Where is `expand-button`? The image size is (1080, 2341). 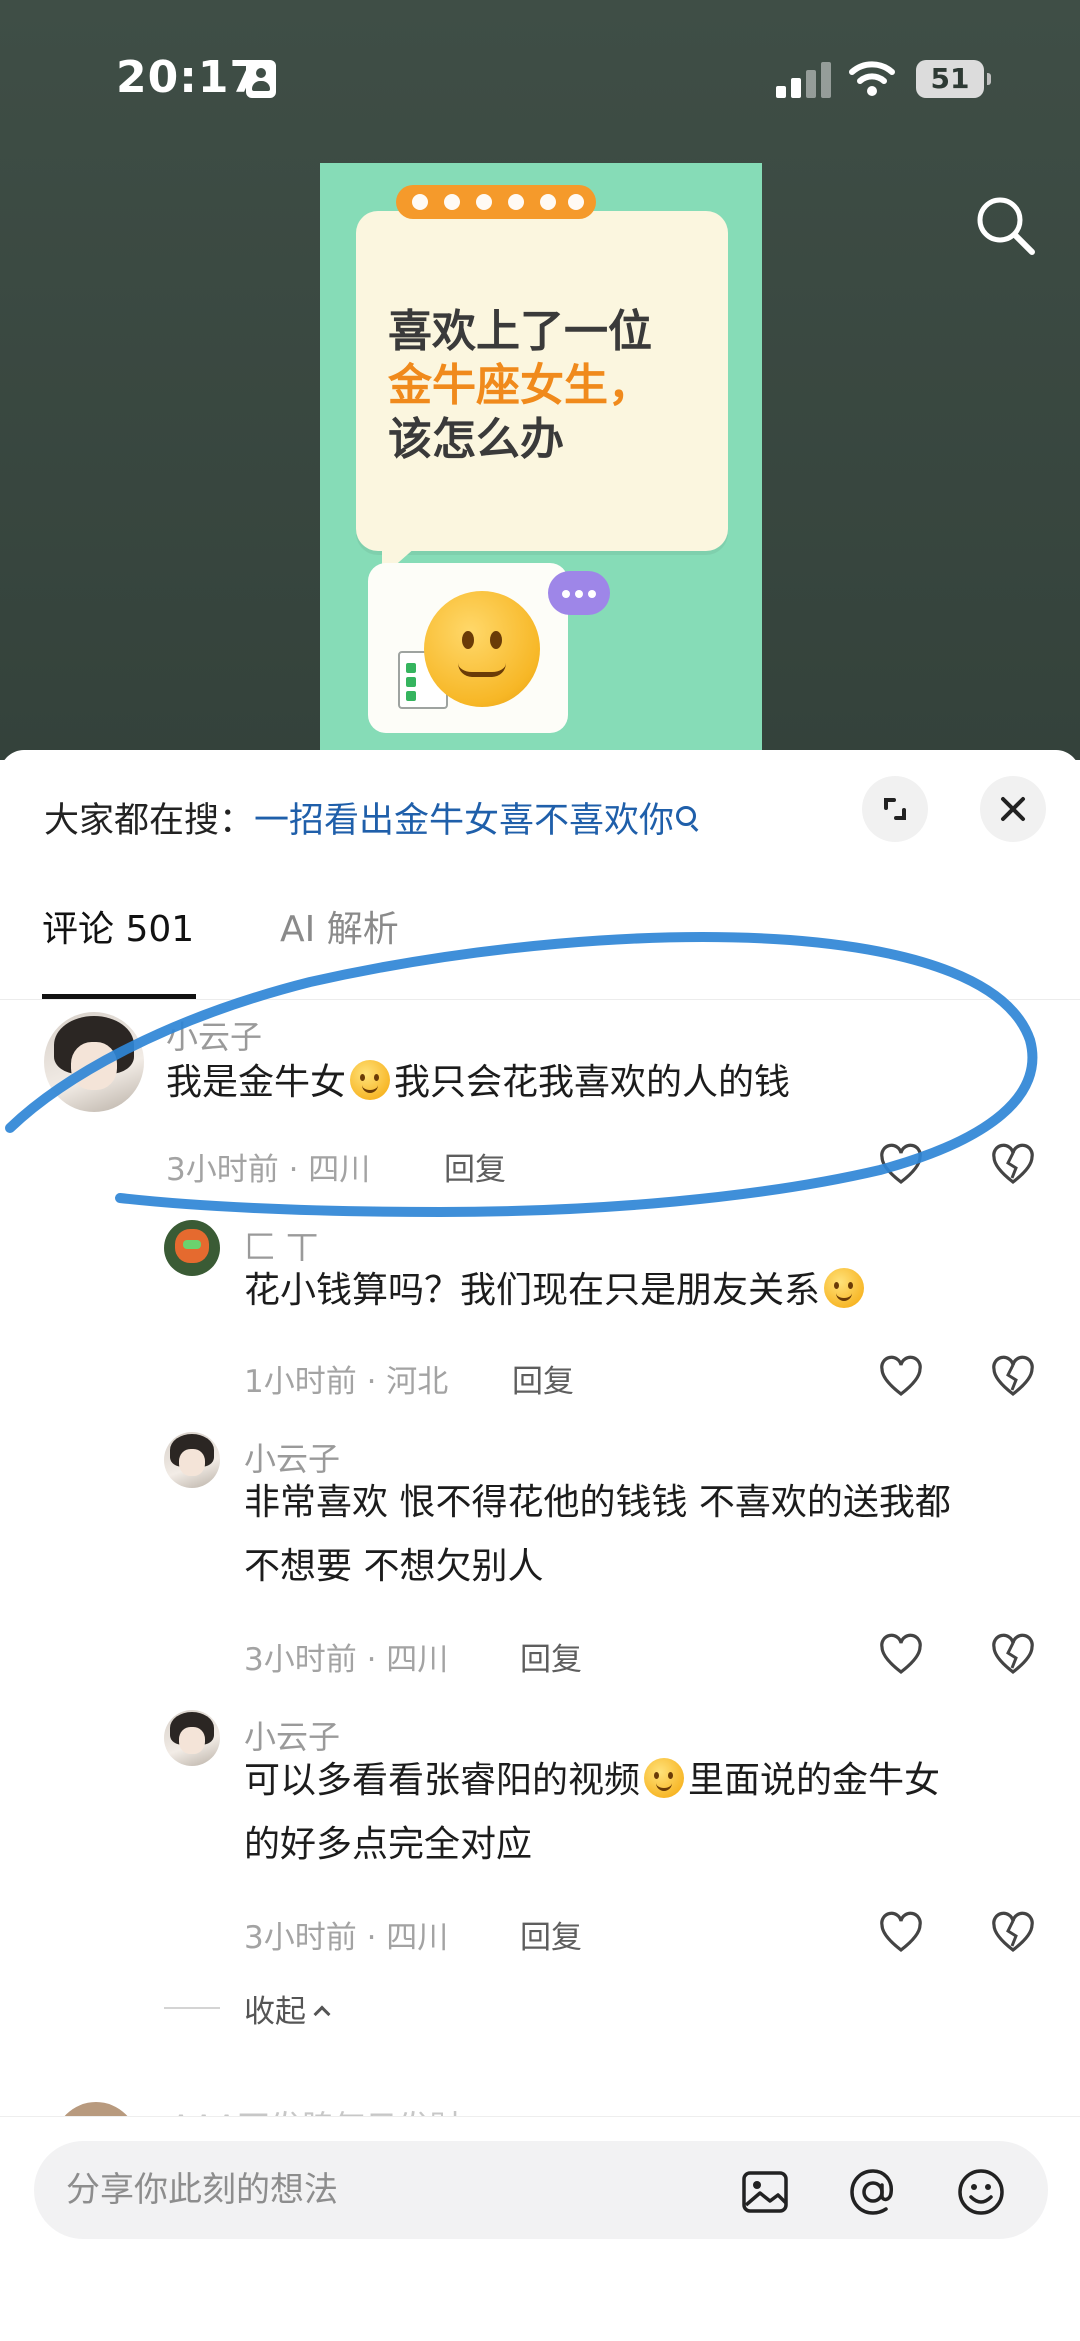
expand-button is located at coordinates (895, 809).